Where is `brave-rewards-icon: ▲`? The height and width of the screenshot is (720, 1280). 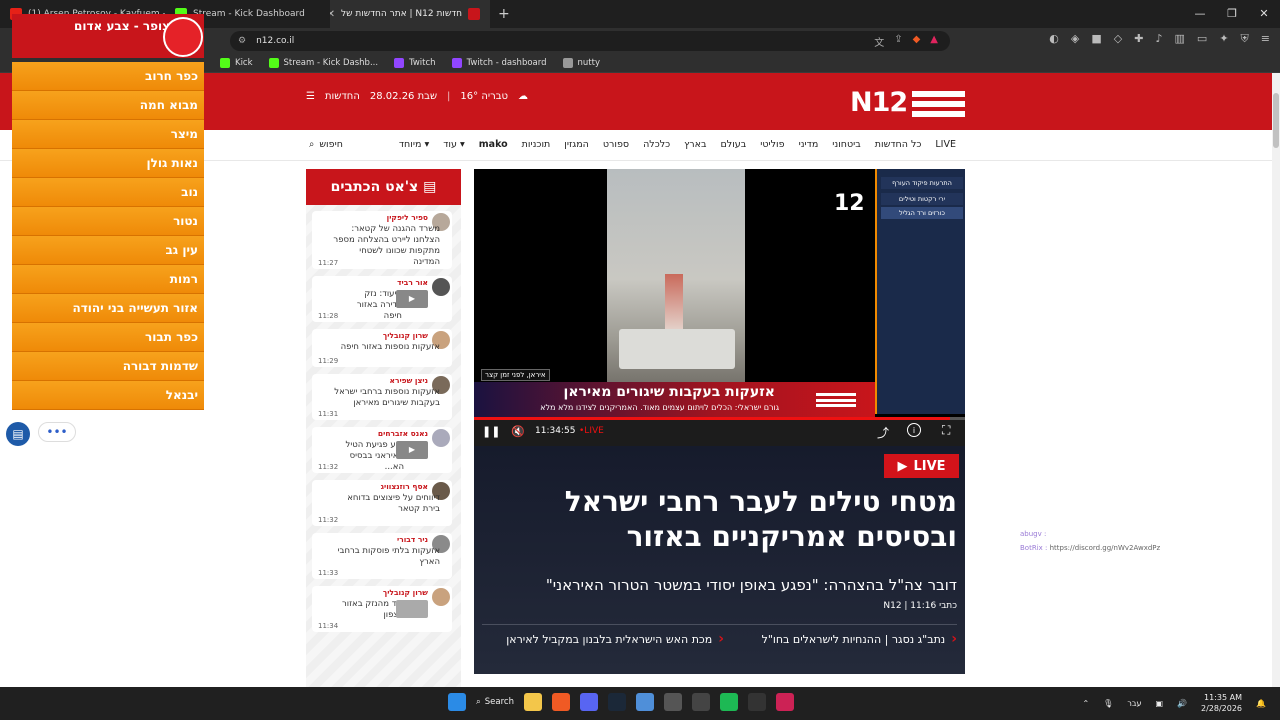
brave-rewards-icon: ▲ is located at coordinates (934, 41).